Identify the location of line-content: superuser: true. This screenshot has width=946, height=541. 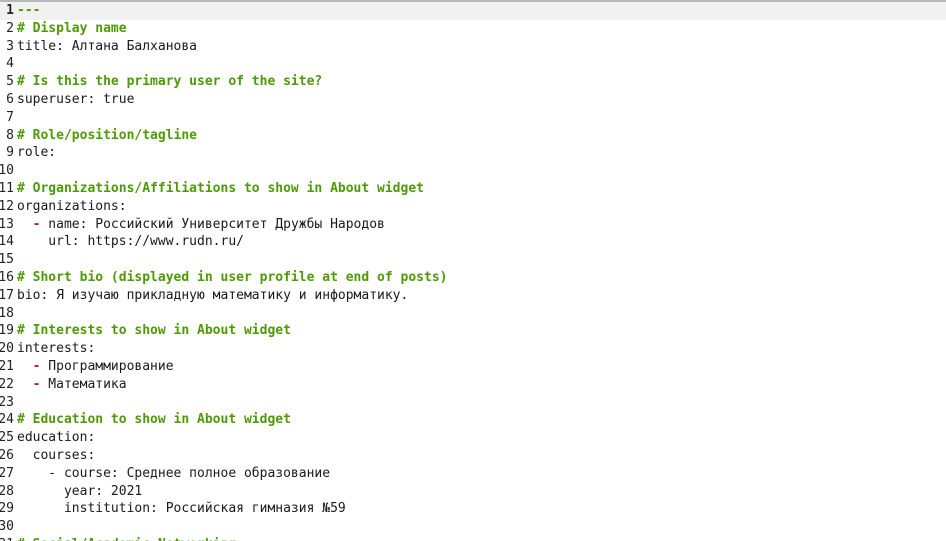
(75, 100).